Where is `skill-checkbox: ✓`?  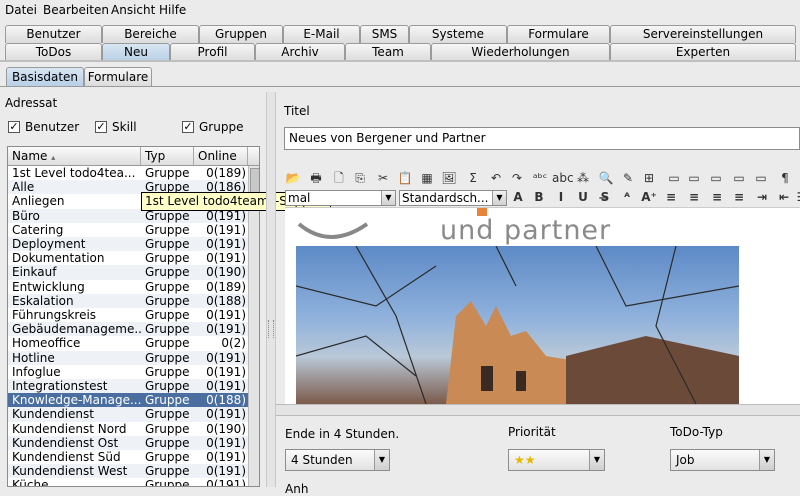
skill-checkbox: ✓ is located at coordinates (101, 127).